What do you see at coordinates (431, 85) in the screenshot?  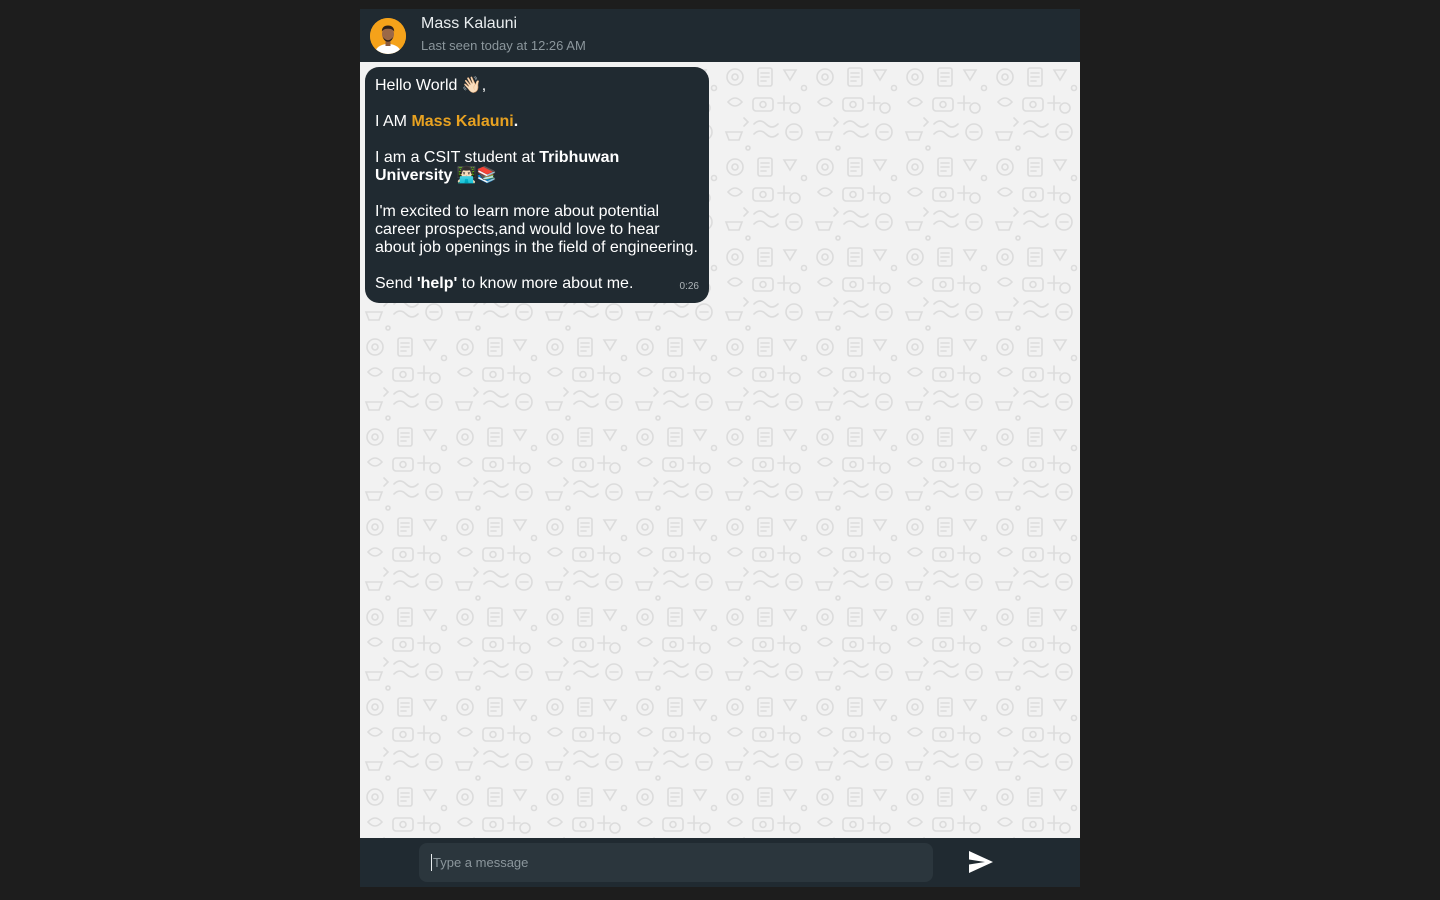 I see `message-greeting: Hello World 👋🏻,` at bounding box center [431, 85].